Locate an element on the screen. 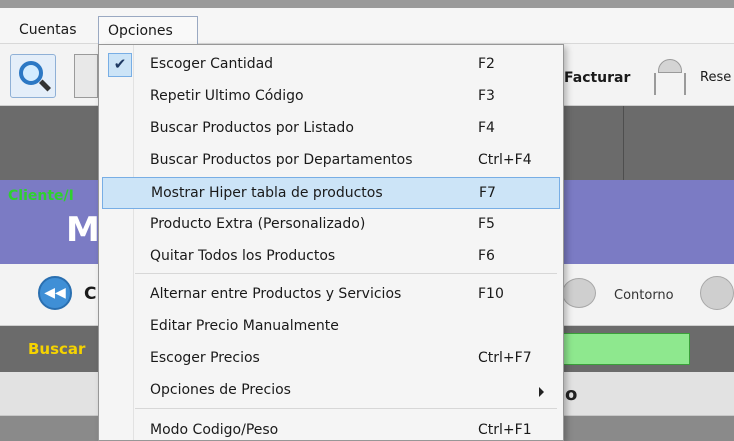 This screenshot has height=441, width=734. document-tool-button is located at coordinates (86, 76).